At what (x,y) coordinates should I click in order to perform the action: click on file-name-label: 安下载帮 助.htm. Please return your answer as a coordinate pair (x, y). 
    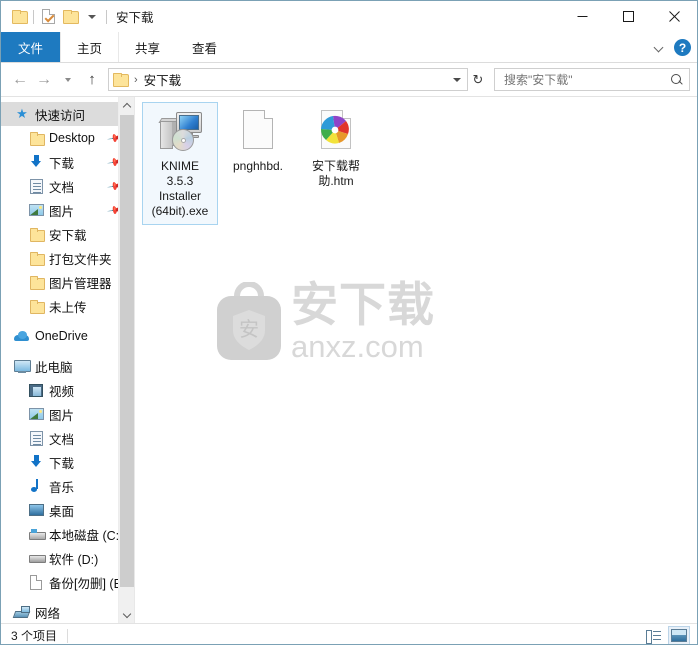
    Looking at the image, I should click on (335, 173).